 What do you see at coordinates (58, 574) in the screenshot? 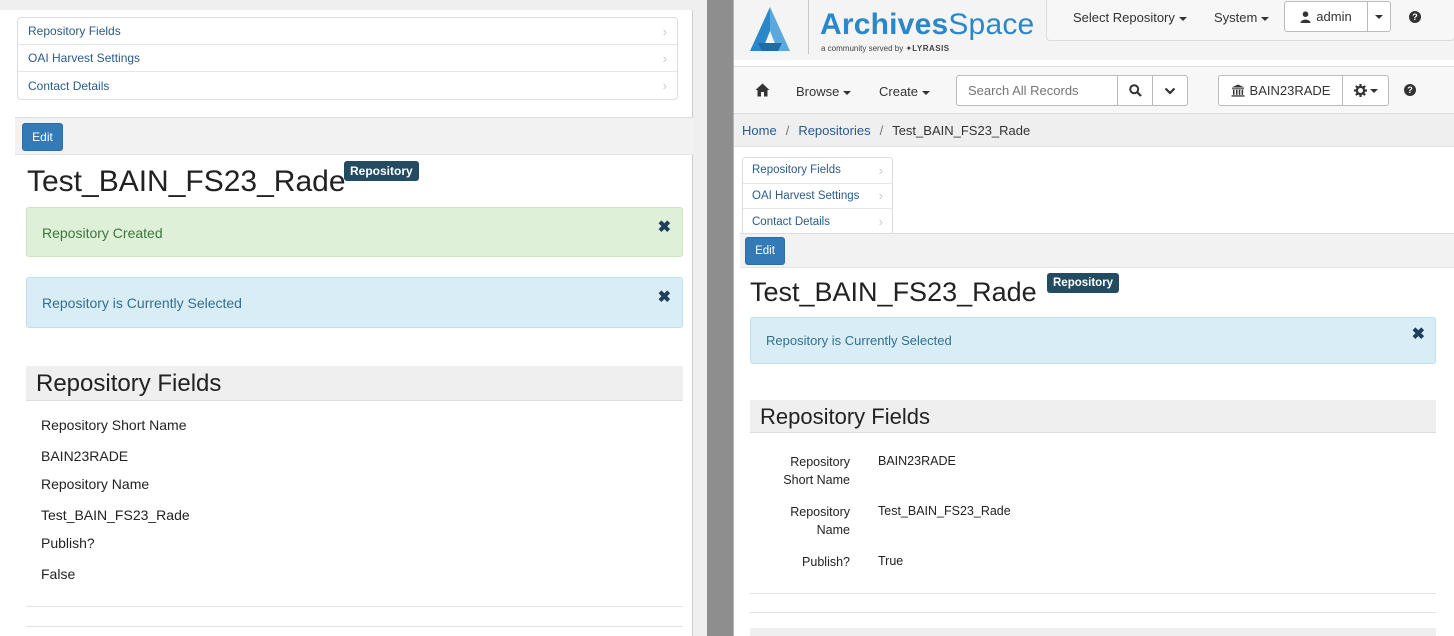
I see `field-value: False` at bounding box center [58, 574].